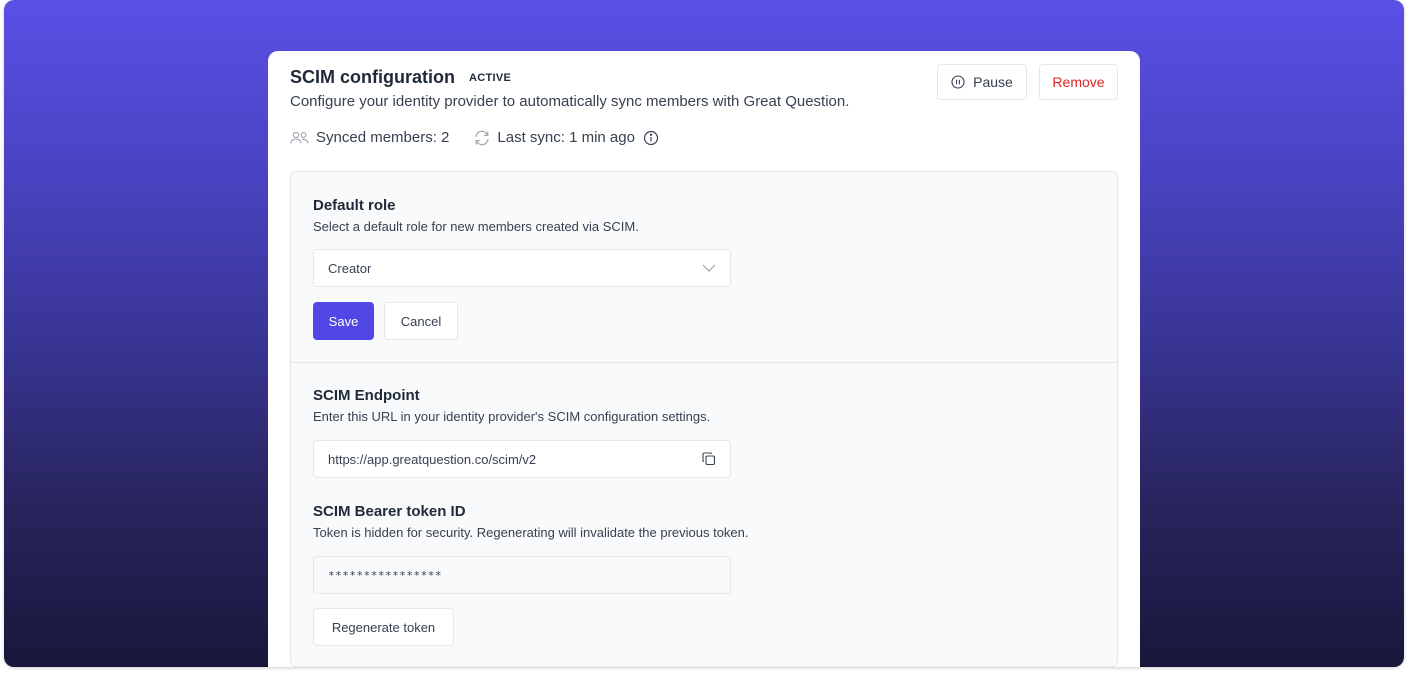 This screenshot has height=675, width=1408. Describe the element at coordinates (566, 137) in the screenshot. I see `last-sync-text: Last sync: 1 min ago` at that location.